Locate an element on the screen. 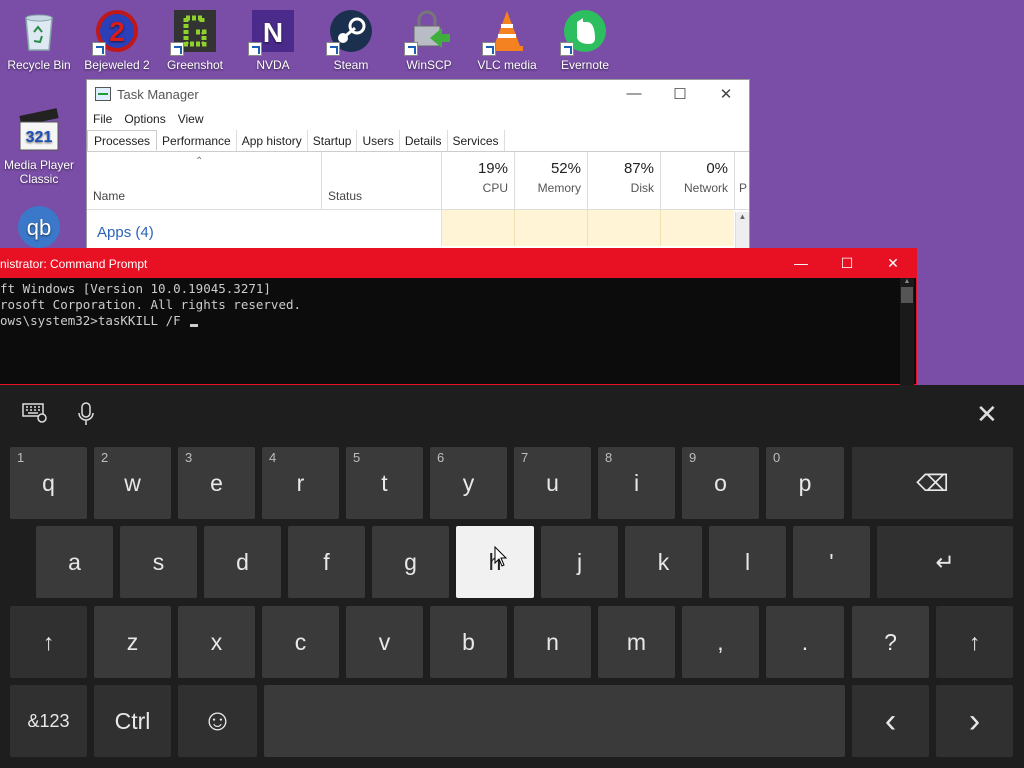  tab-users: Users is located at coordinates (378, 140).